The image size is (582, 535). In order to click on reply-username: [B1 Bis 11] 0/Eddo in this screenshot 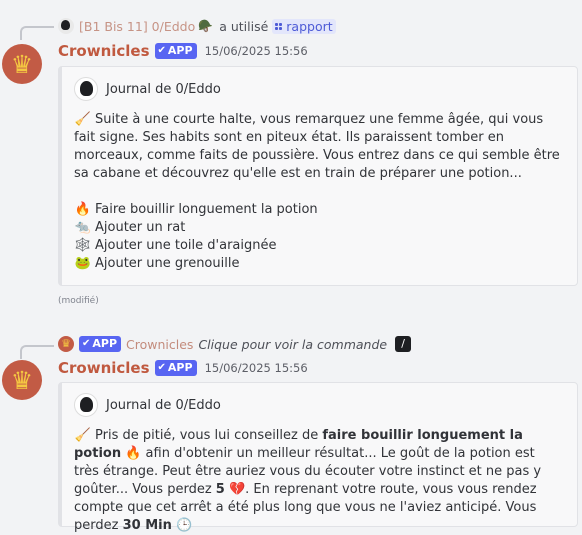, I will do `click(137, 26)`.